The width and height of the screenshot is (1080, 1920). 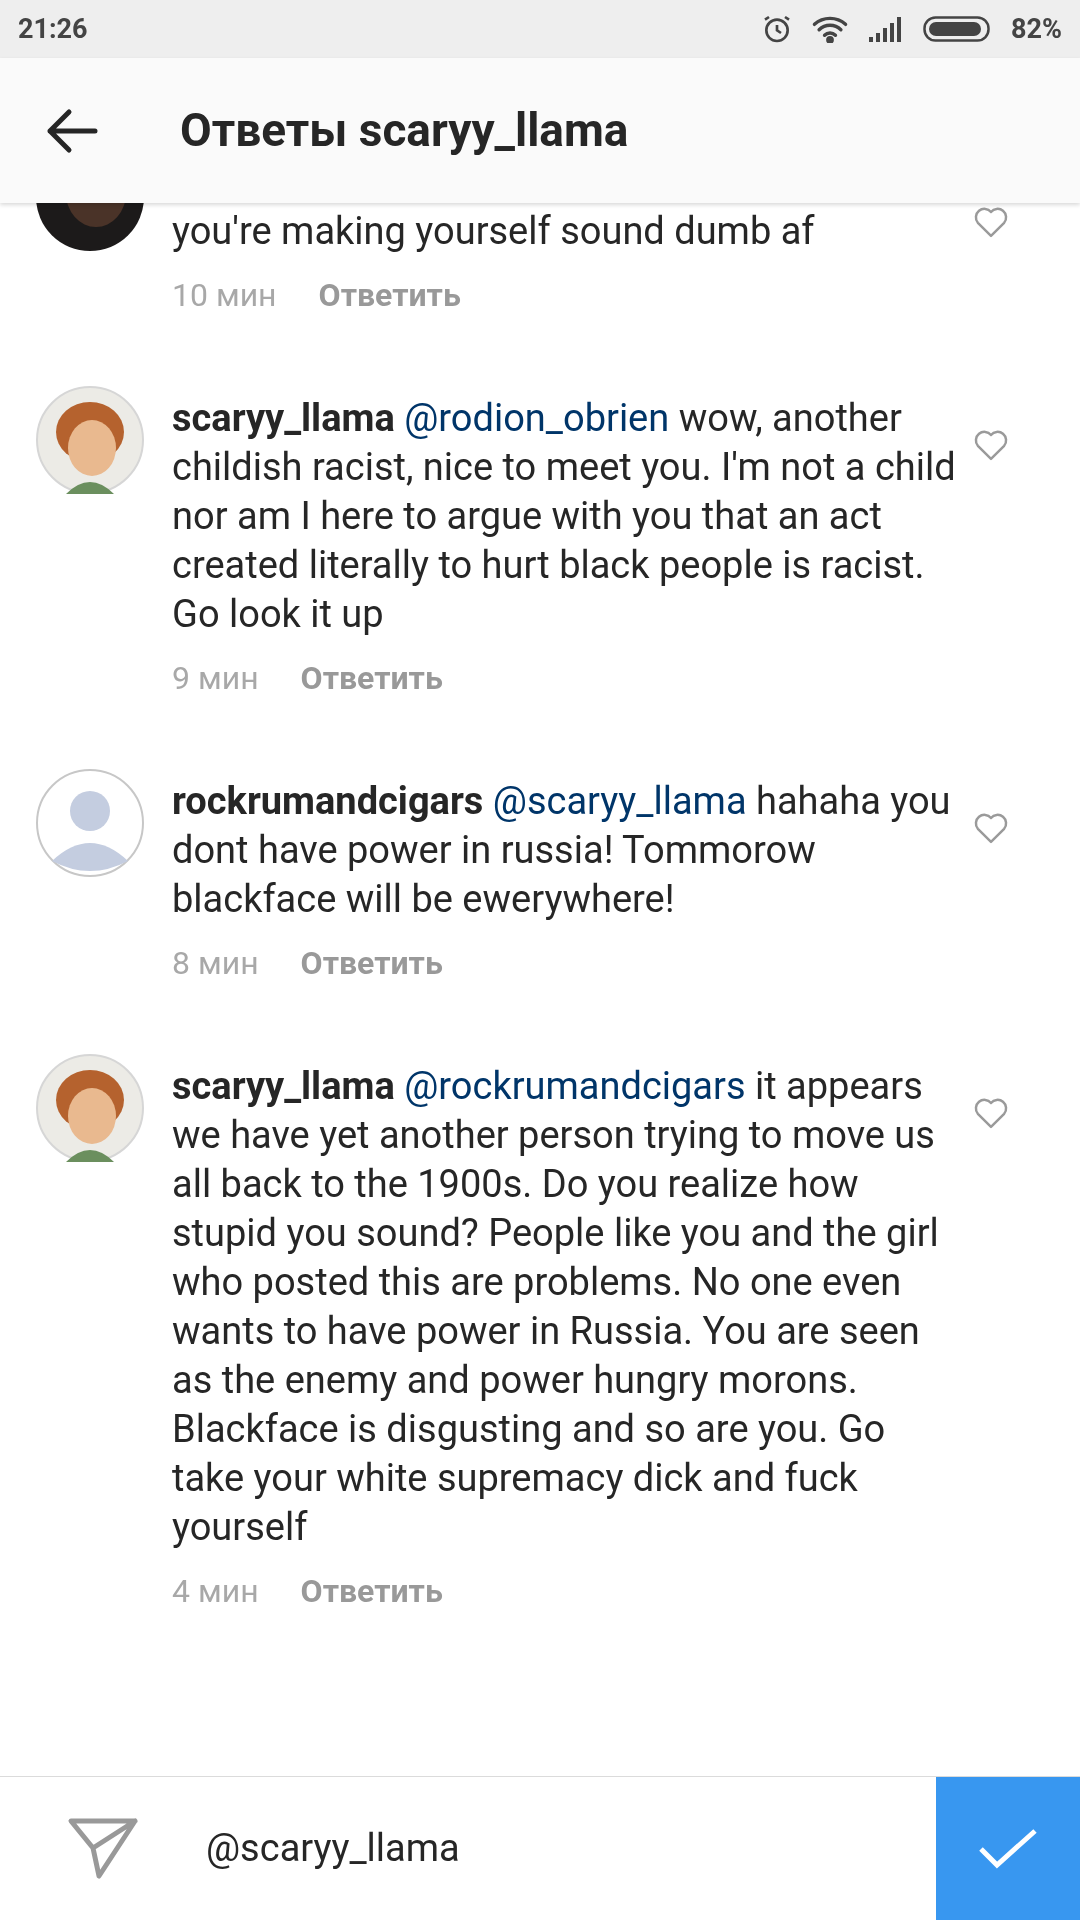 I want to click on comment-time: 9 мин, so click(x=215, y=678).